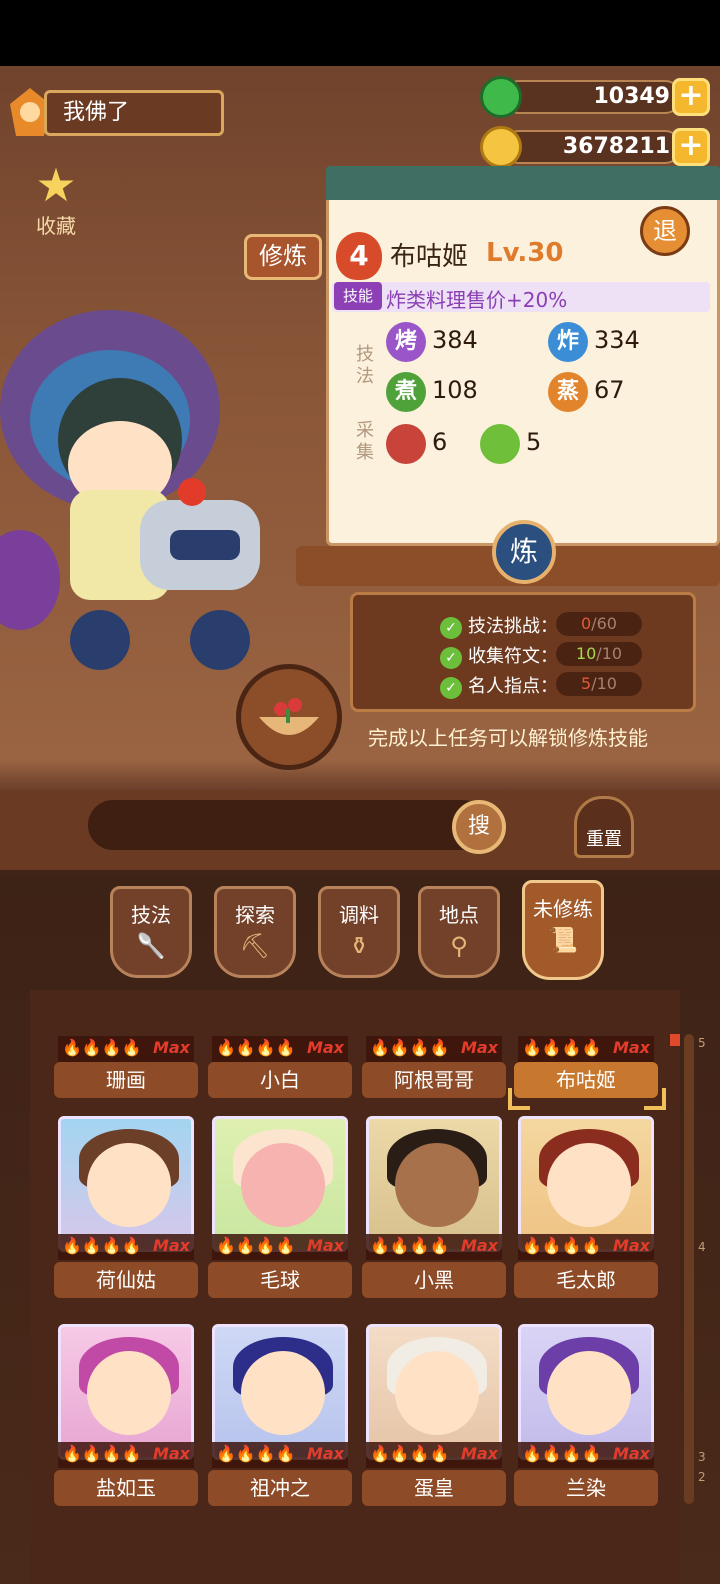 This screenshot has width=720, height=1584. I want to click on reset-button: 重置, so click(604, 827).